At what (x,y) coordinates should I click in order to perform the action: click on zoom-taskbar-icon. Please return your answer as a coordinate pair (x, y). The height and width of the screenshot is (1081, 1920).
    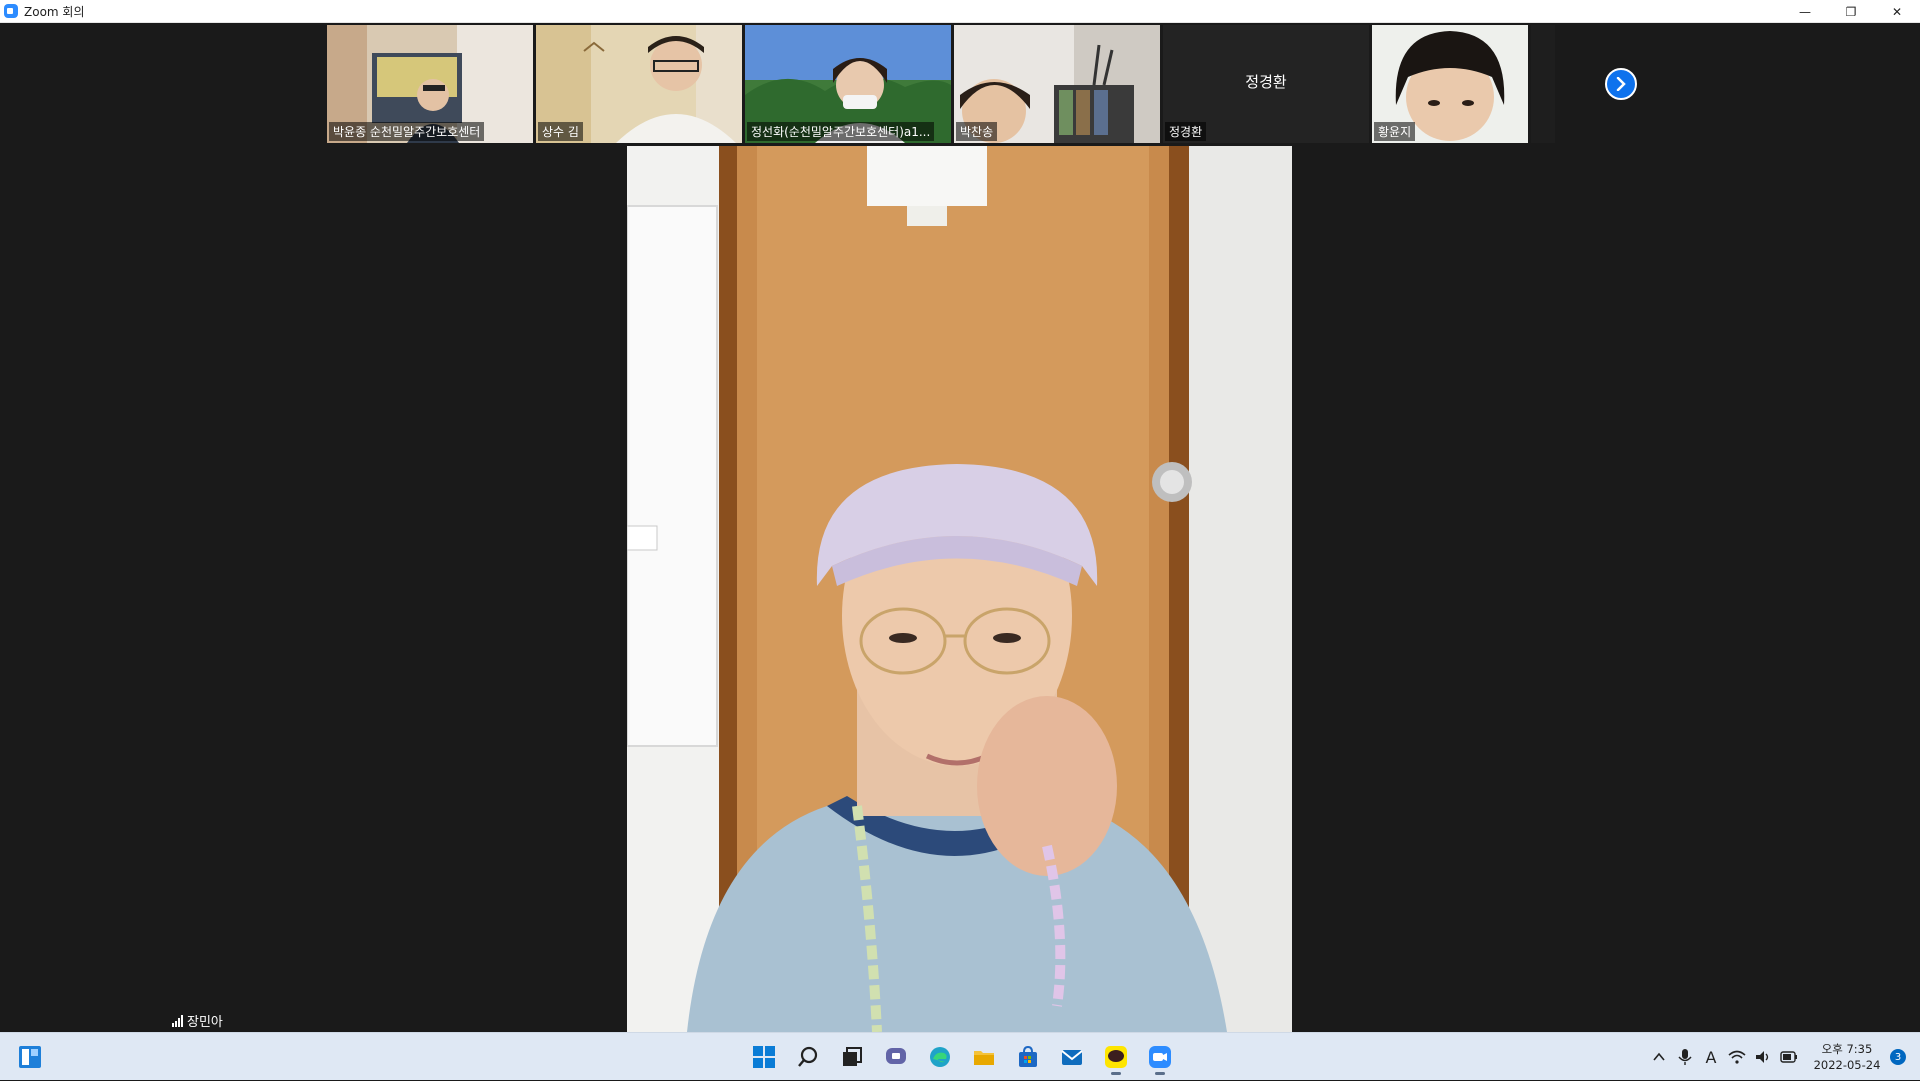
    Looking at the image, I should click on (1160, 1057).